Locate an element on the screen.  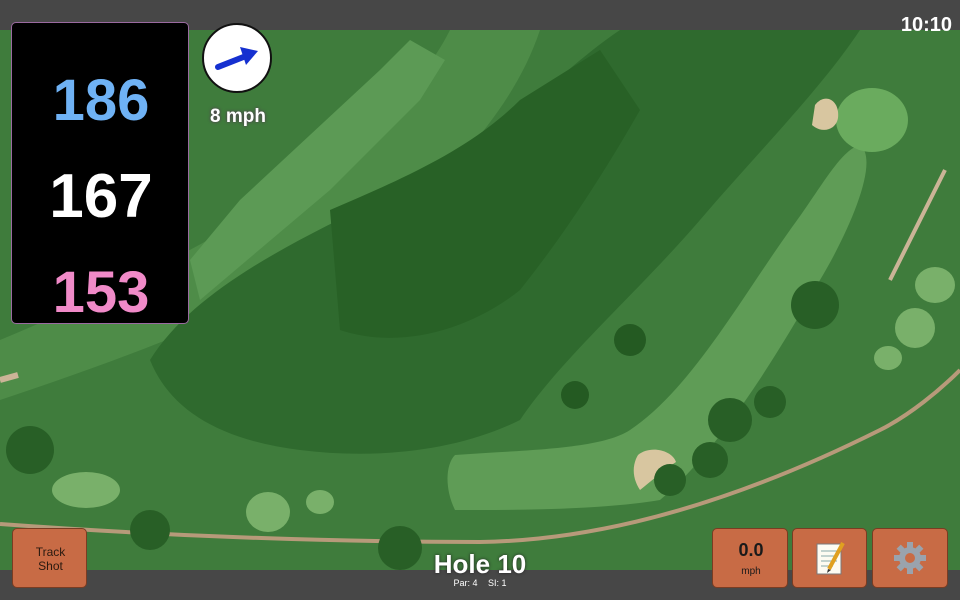
settings-button is located at coordinates (910, 558).